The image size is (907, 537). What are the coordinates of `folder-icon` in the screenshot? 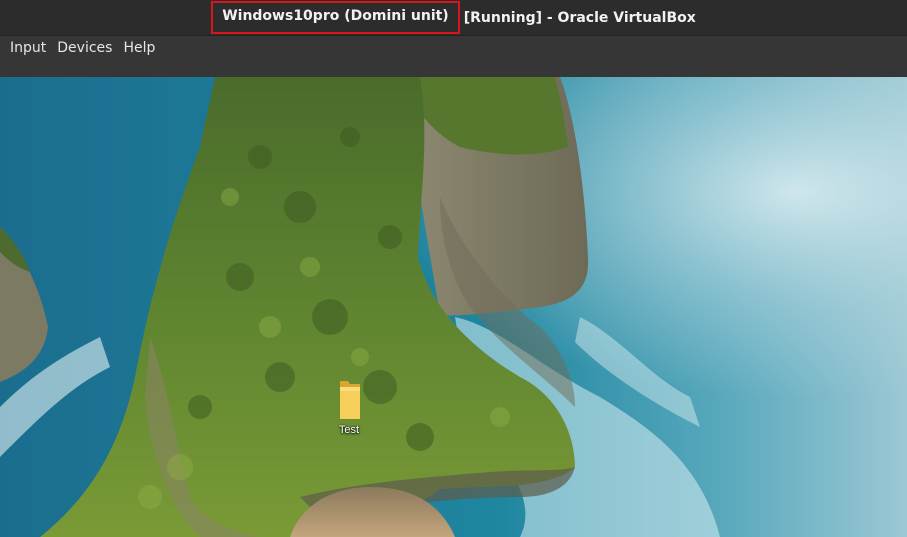 It's located at (350, 400).